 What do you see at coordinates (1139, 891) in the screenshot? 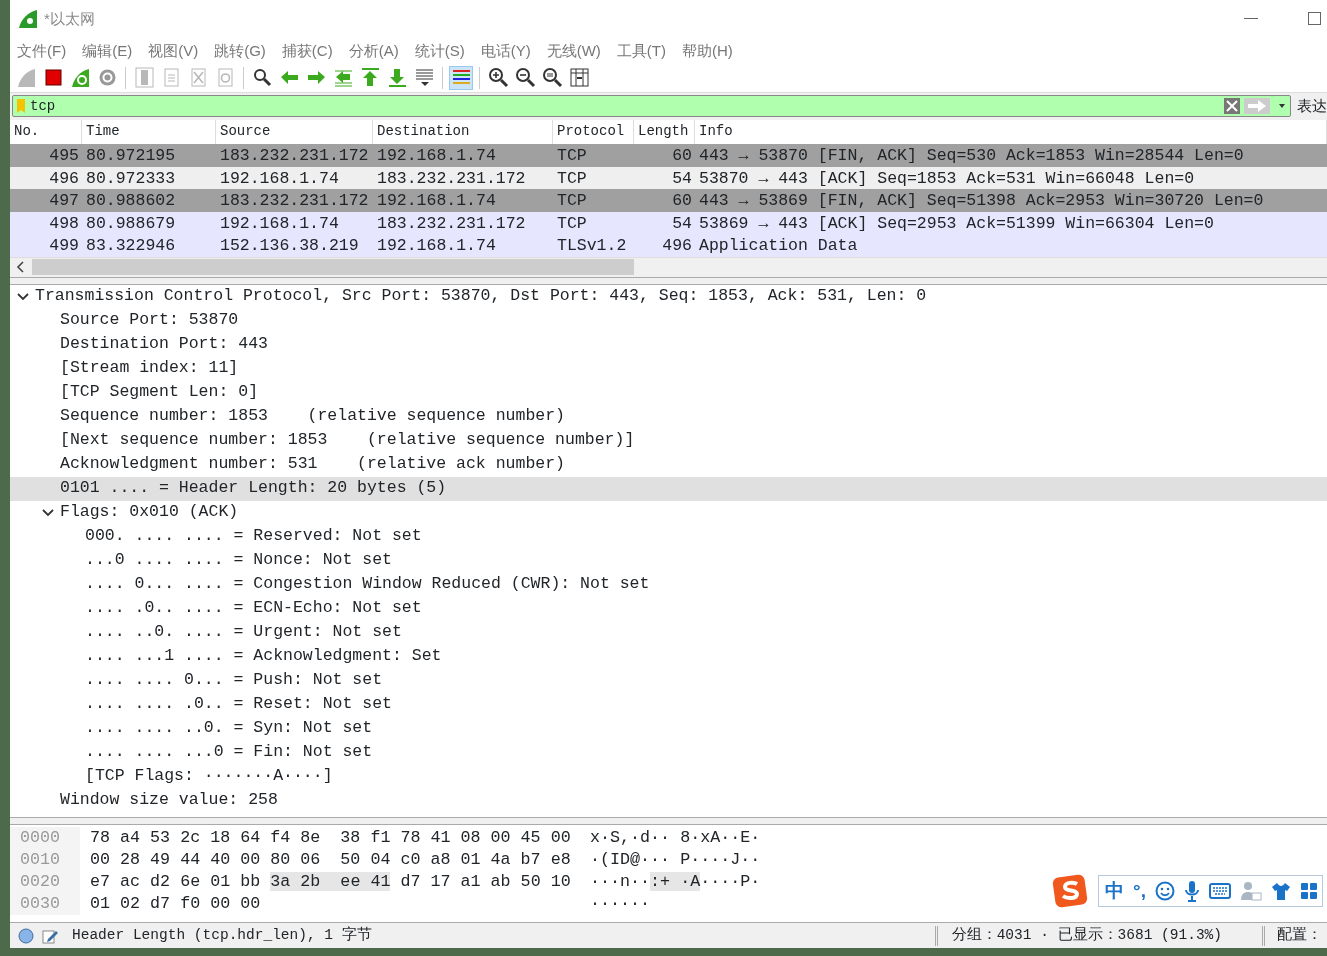
I see `punctuation-toggle: °,` at bounding box center [1139, 891].